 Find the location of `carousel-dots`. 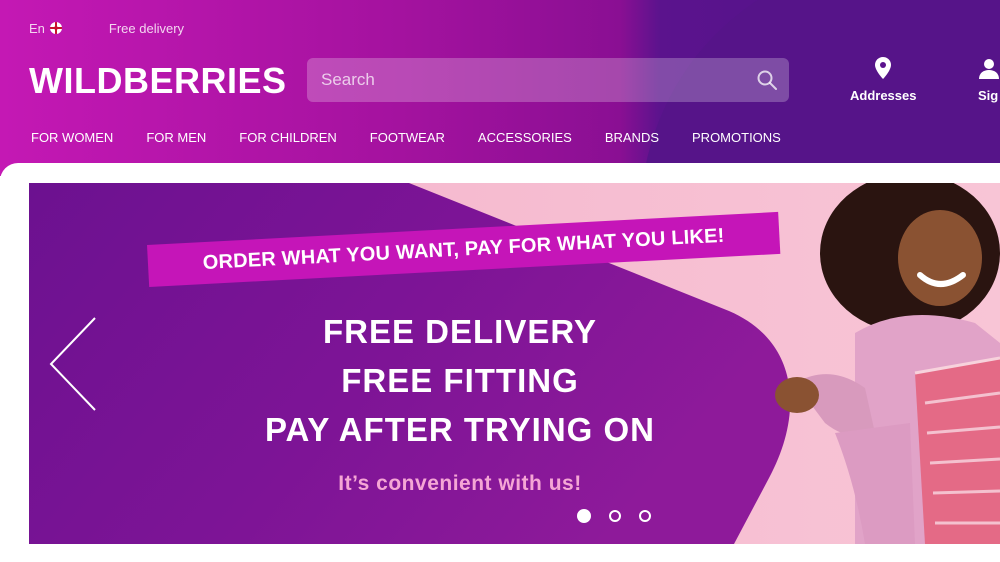

carousel-dots is located at coordinates (614, 516).